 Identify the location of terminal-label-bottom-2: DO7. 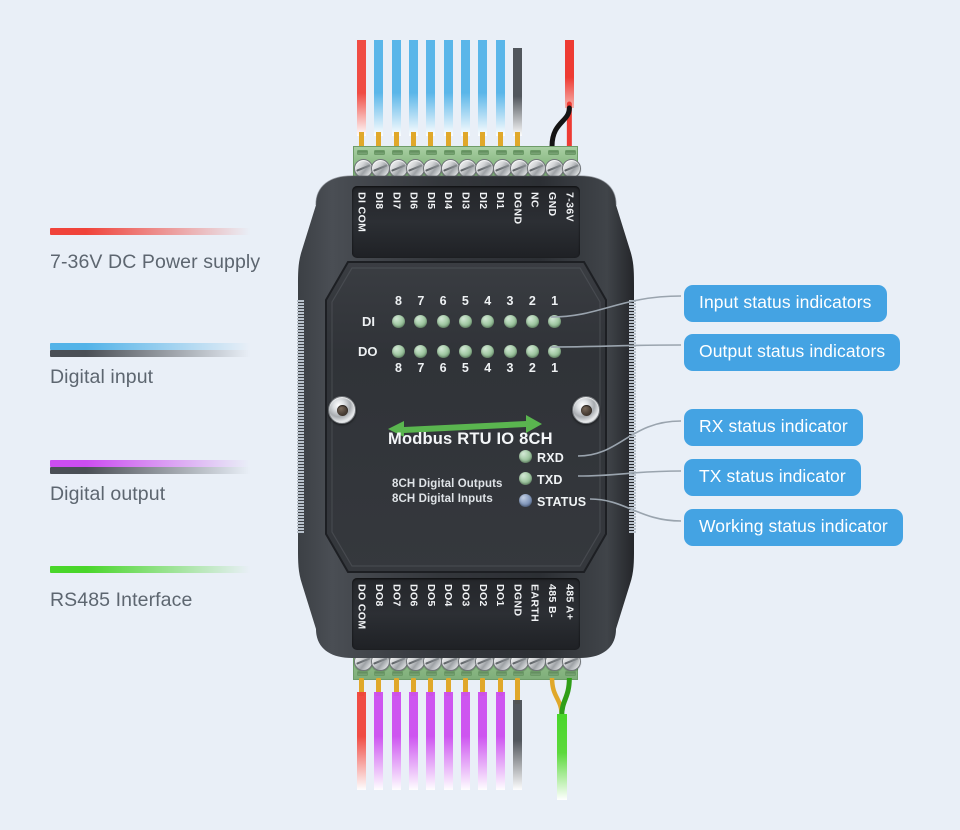
(396, 595).